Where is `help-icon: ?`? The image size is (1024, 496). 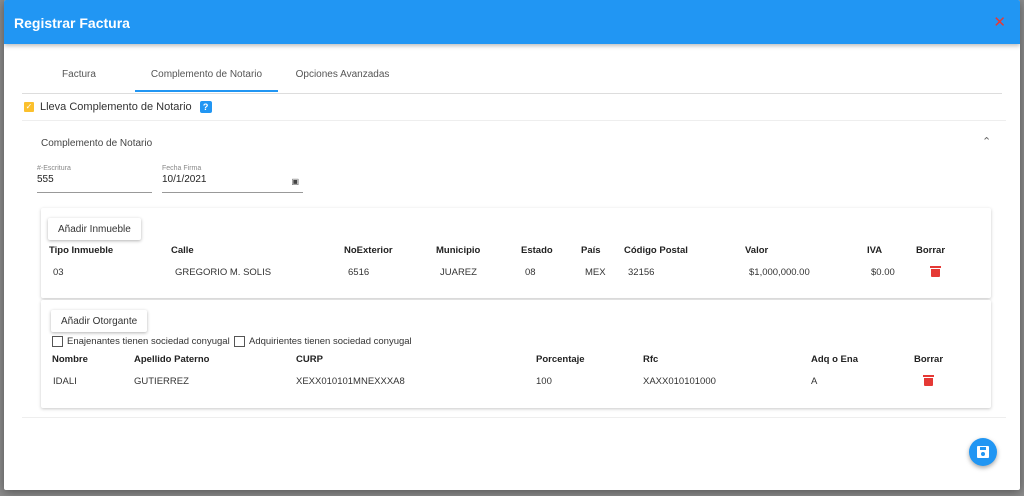
help-icon: ? is located at coordinates (205, 107).